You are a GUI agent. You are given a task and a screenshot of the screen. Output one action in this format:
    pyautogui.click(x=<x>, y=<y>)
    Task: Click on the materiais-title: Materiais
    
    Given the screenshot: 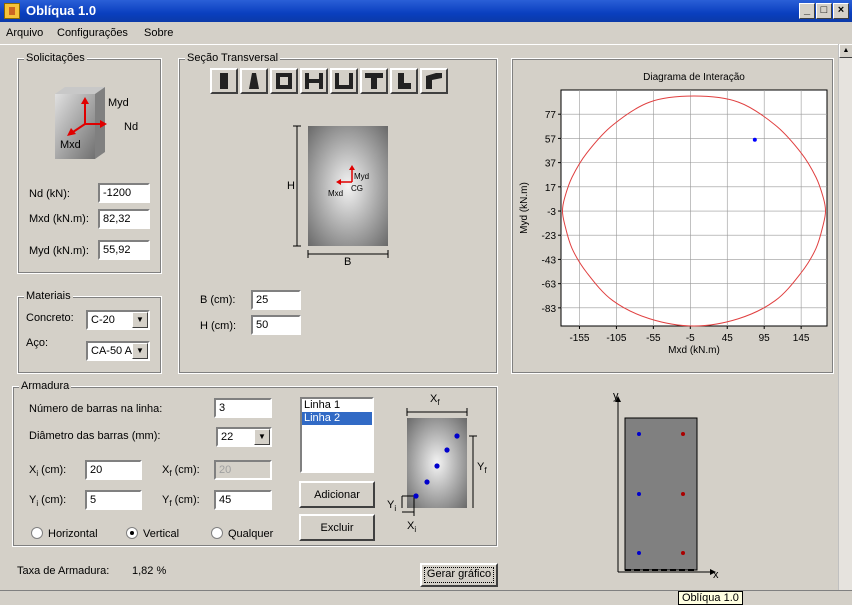 What is the action you would take?
    pyautogui.click(x=48, y=296)
    